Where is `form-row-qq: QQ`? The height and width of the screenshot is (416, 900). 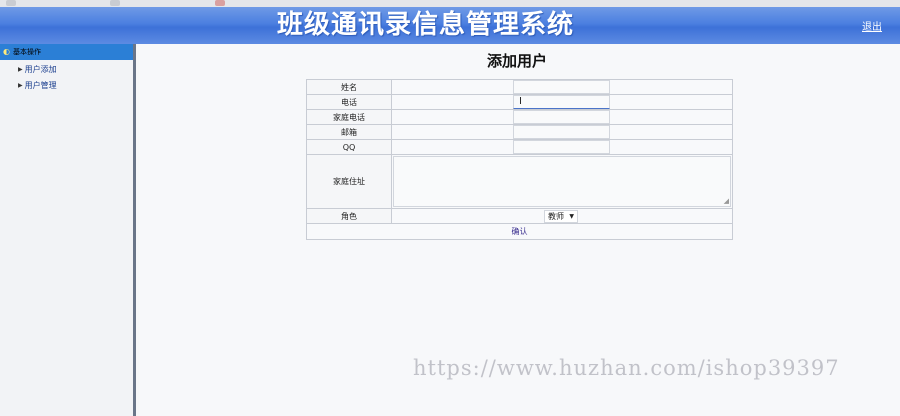 form-row-qq: QQ is located at coordinates (519, 147).